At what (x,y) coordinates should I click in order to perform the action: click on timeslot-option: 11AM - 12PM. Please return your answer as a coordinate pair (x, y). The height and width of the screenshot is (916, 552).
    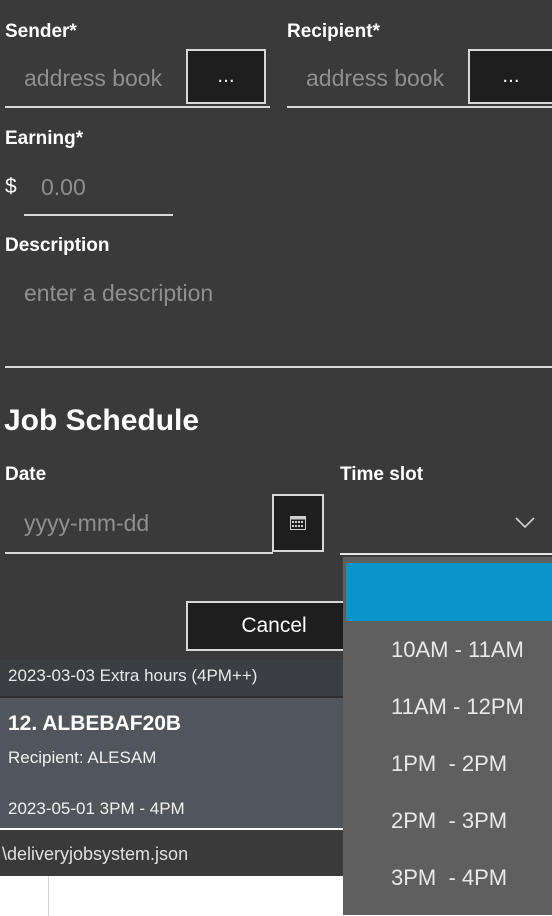
    Looking at the image, I should click on (447, 706).